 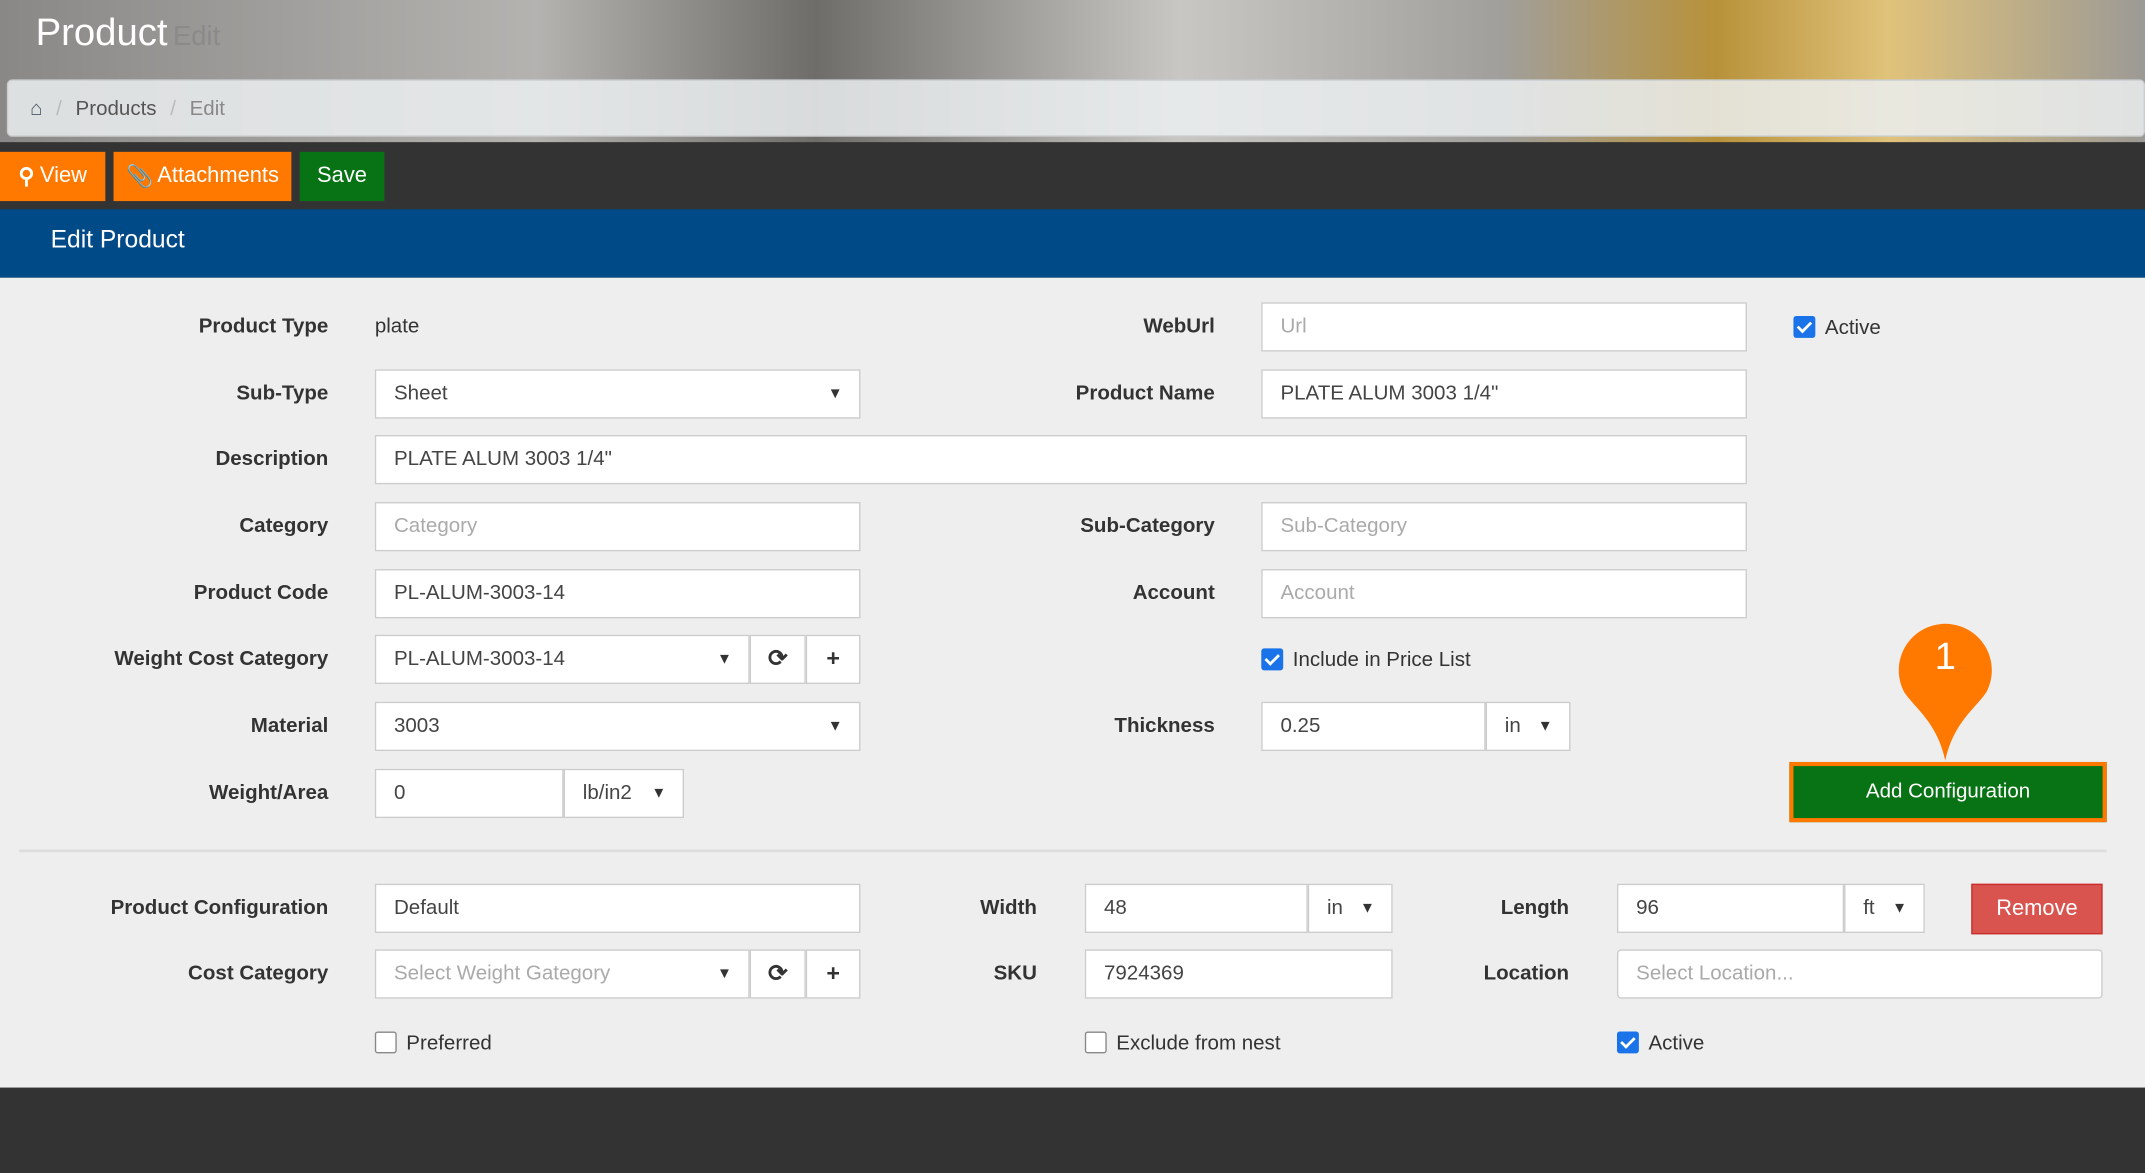 I want to click on cost-category-placeholder: Select Weight Gategory, so click(x=502, y=973).